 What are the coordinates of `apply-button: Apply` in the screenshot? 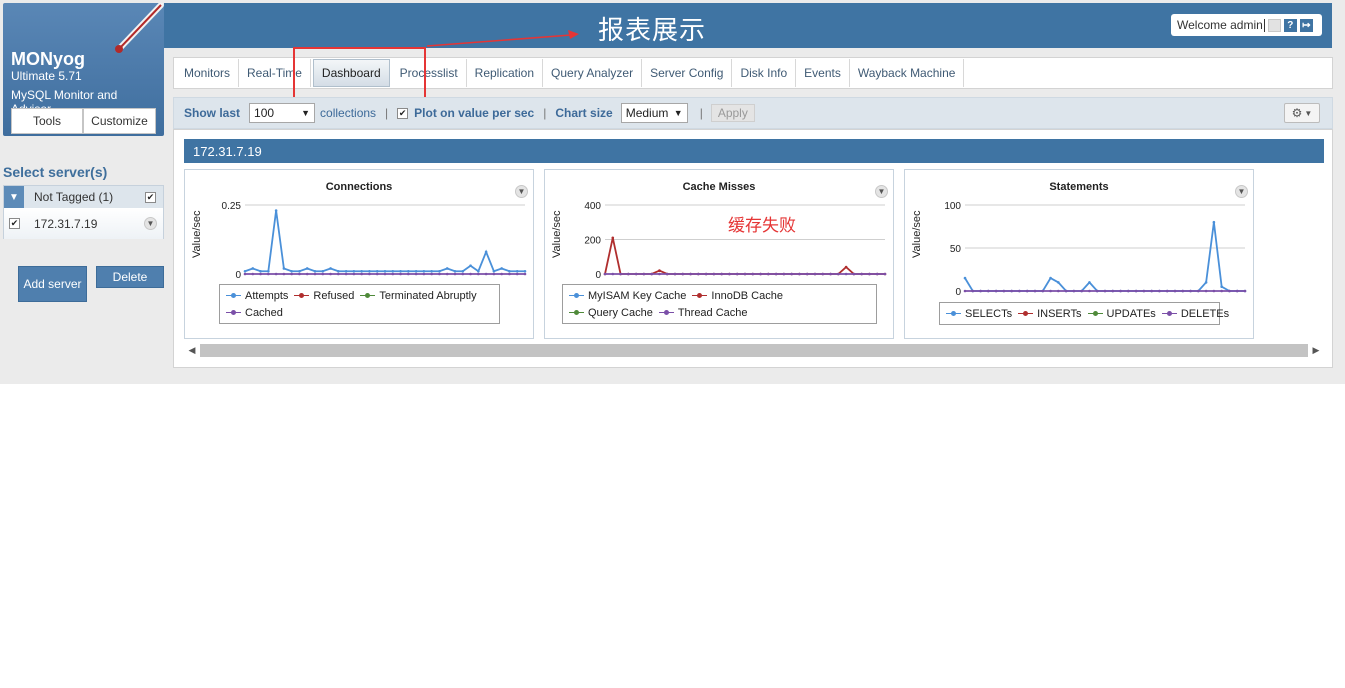 It's located at (732, 113).